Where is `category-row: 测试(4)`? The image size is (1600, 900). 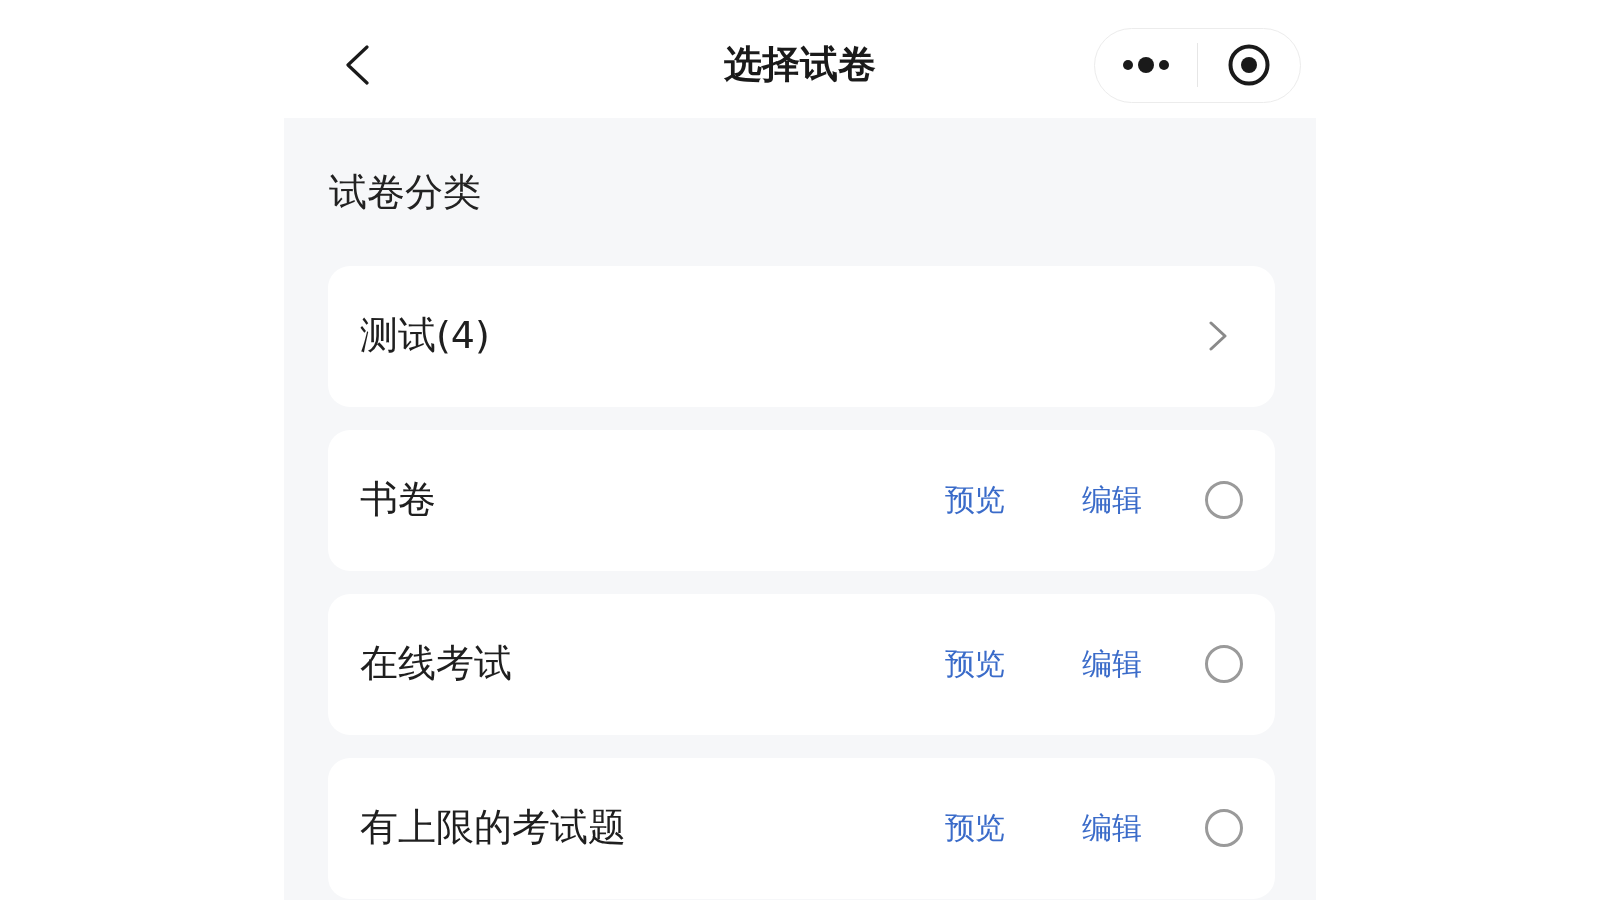 category-row: 测试(4) is located at coordinates (801, 336).